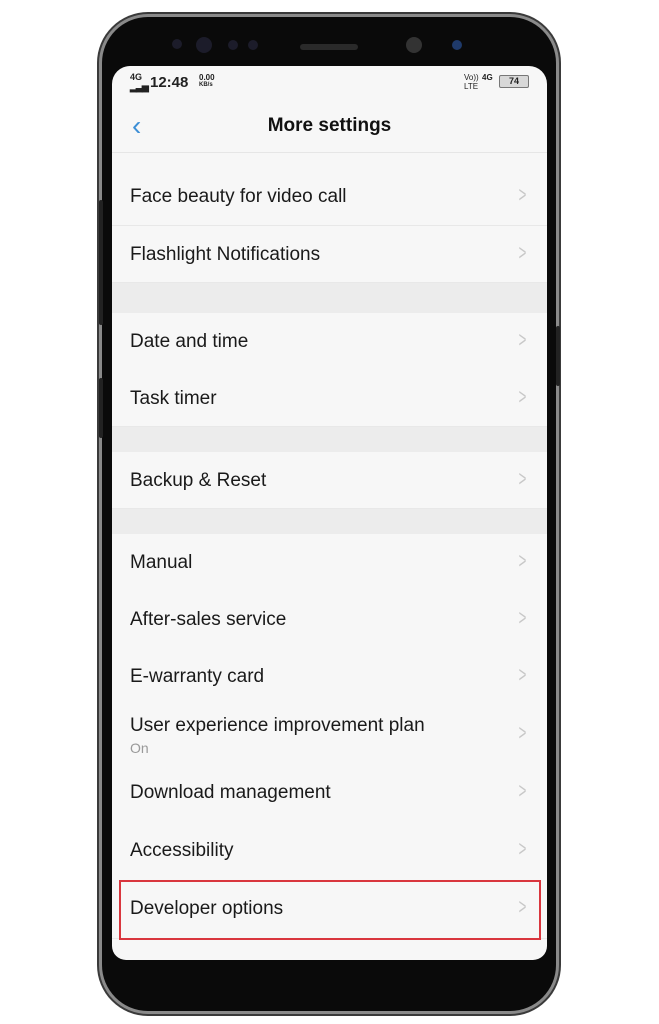 This screenshot has height=1024, width=659. I want to click on list-item-label: E-warranty card, so click(197, 676).